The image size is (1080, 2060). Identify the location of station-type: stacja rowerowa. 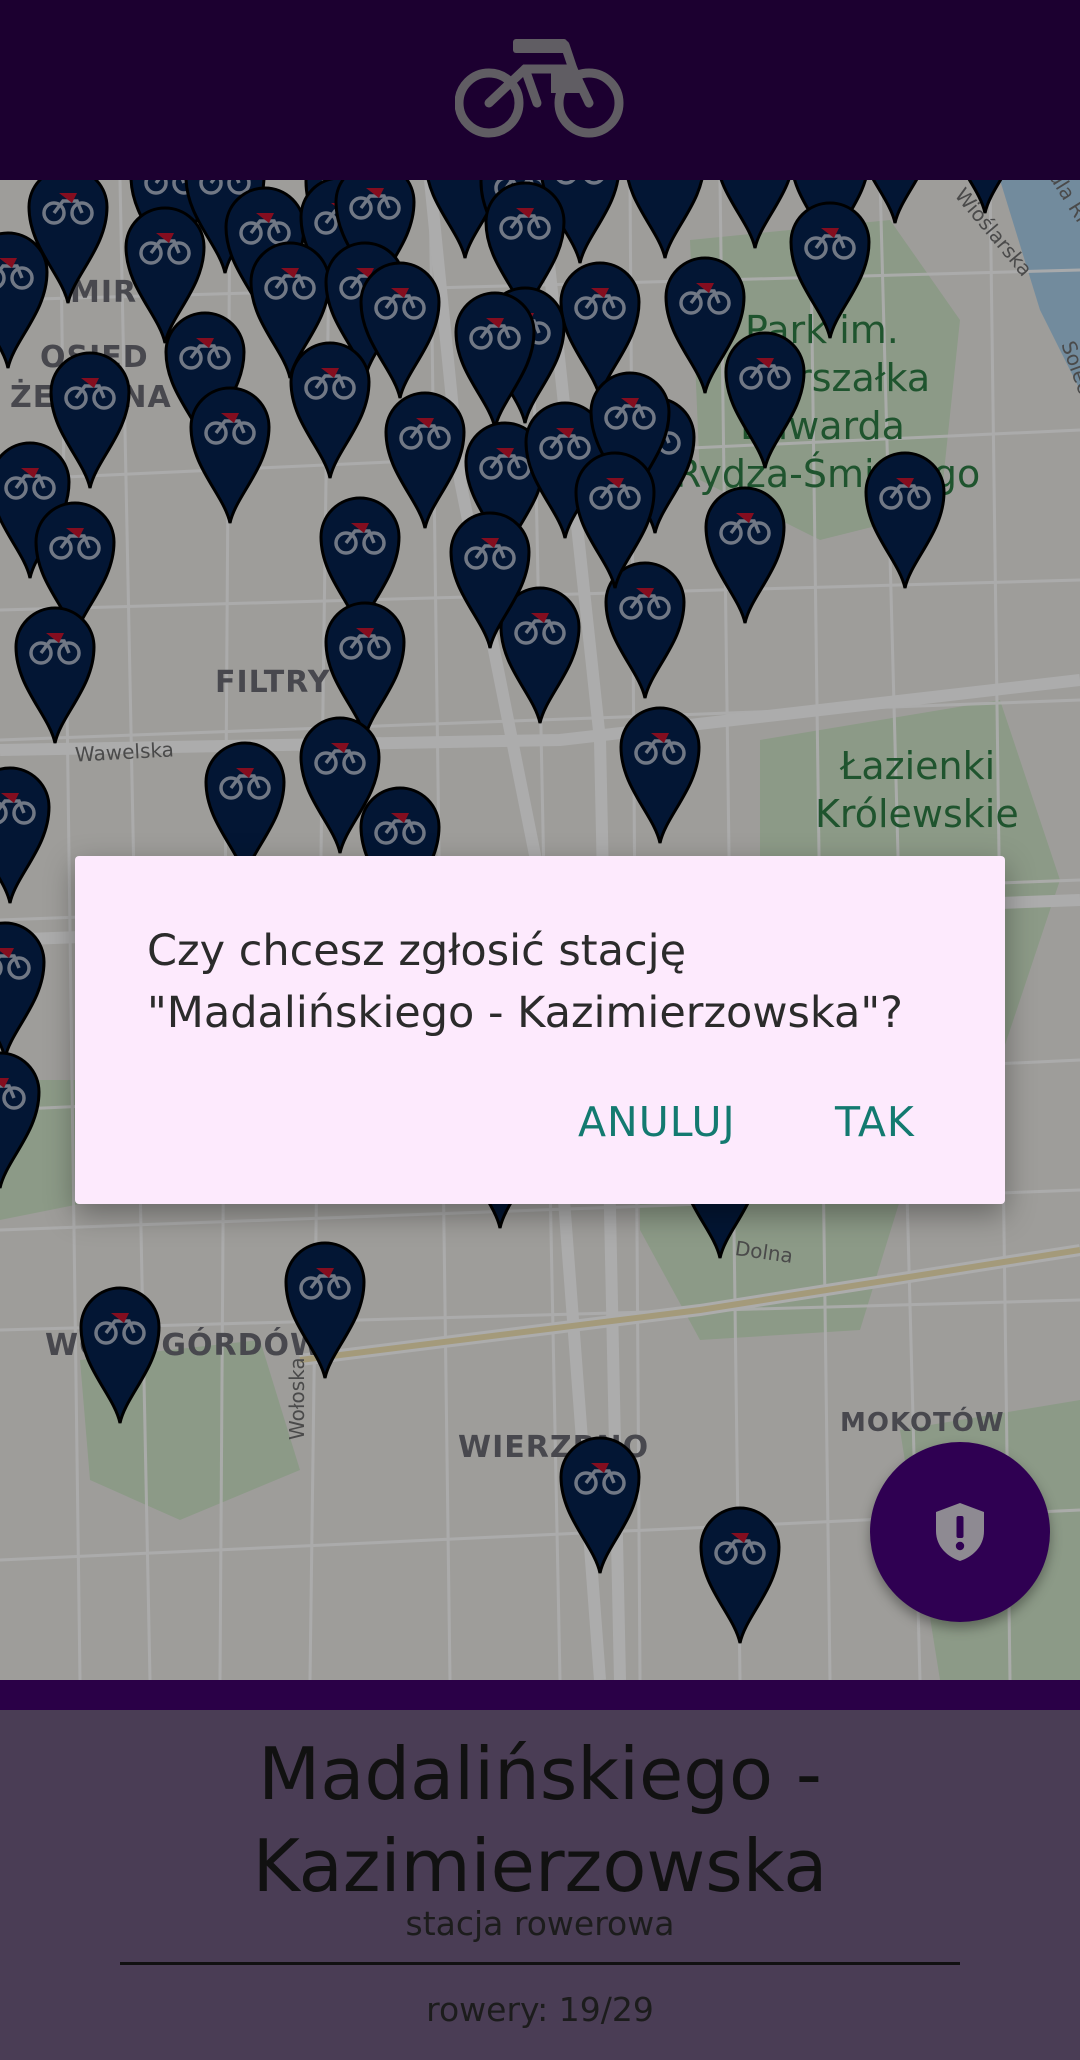
(540, 1923).